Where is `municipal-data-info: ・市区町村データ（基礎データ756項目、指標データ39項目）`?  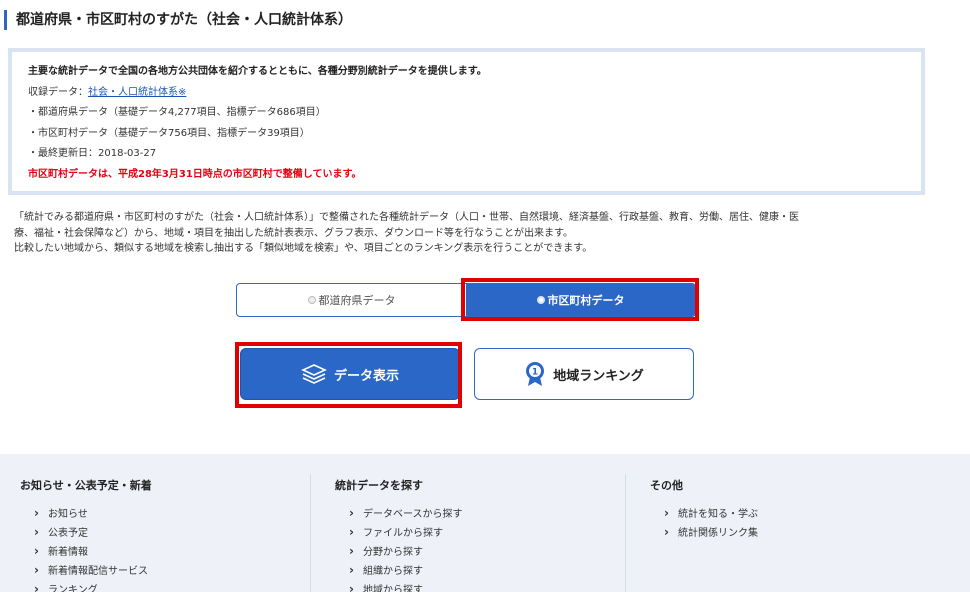
municipal-data-info: ・市区町村データ（基礎データ756項目、指標データ39項目） is located at coordinates (169, 133).